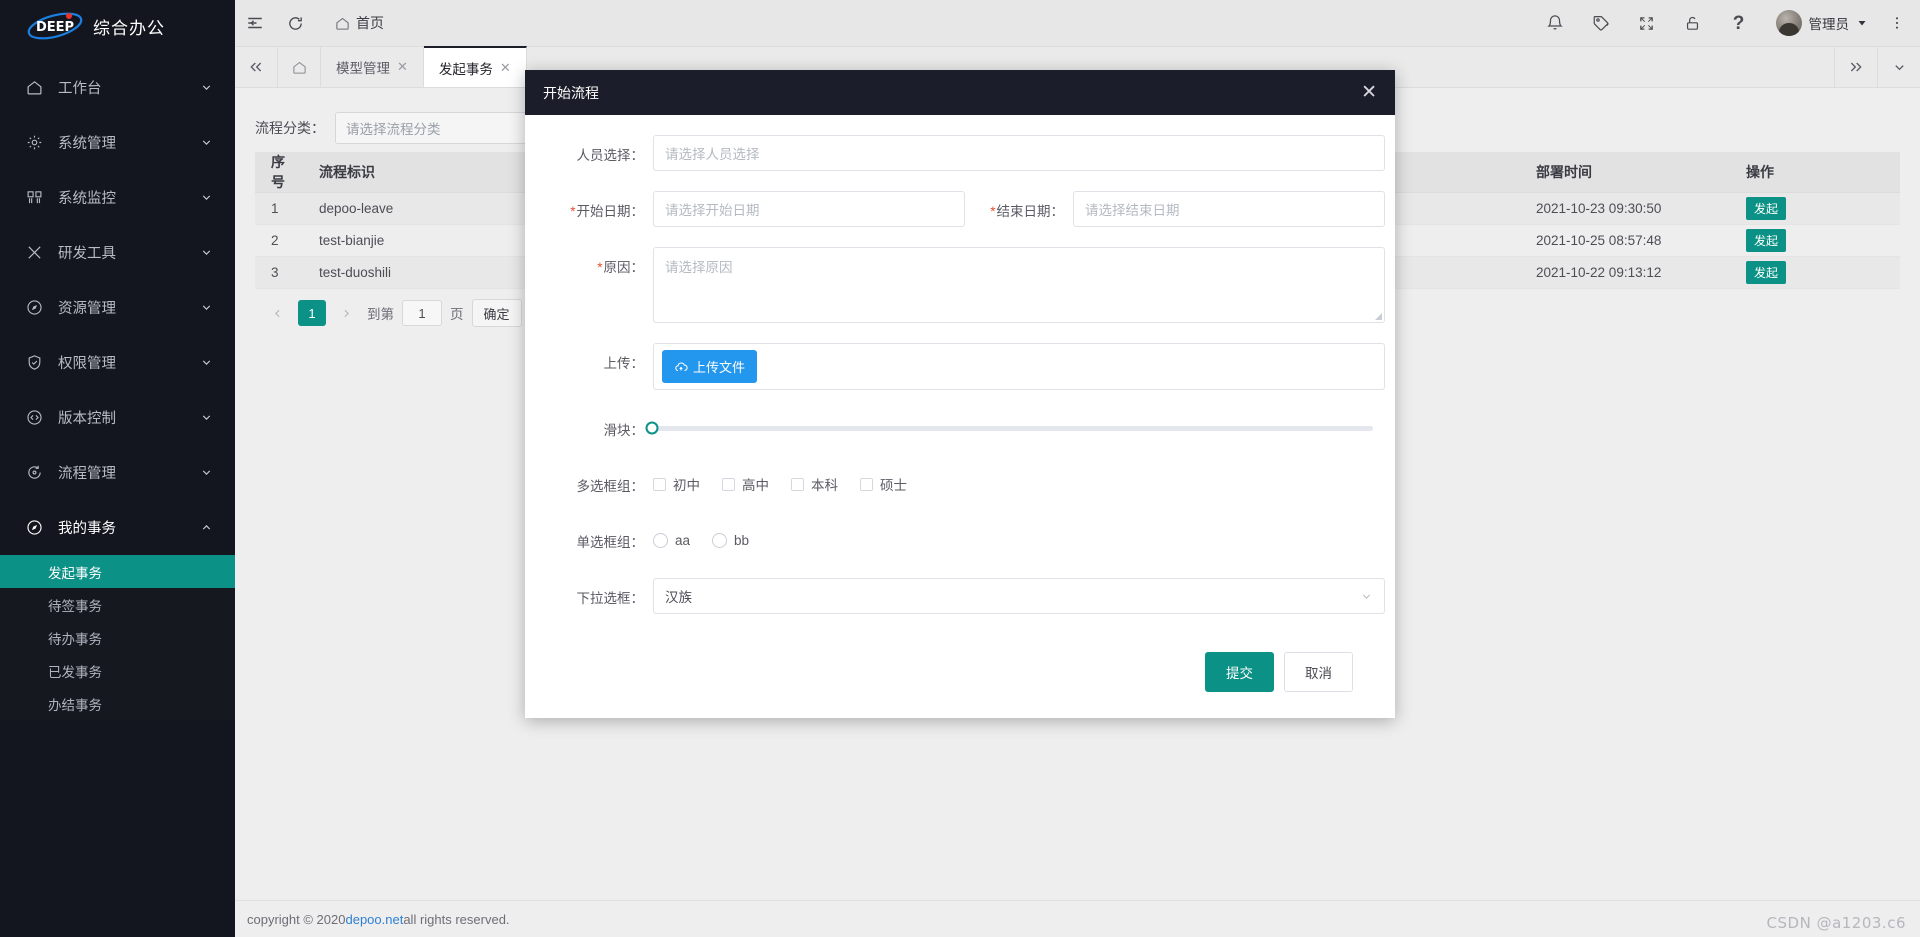 Image resolution: width=1920 pixels, height=937 pixels. Describe the element at coordinates (295, 23) in the screenshot. I see `refresh-icon` at that location.